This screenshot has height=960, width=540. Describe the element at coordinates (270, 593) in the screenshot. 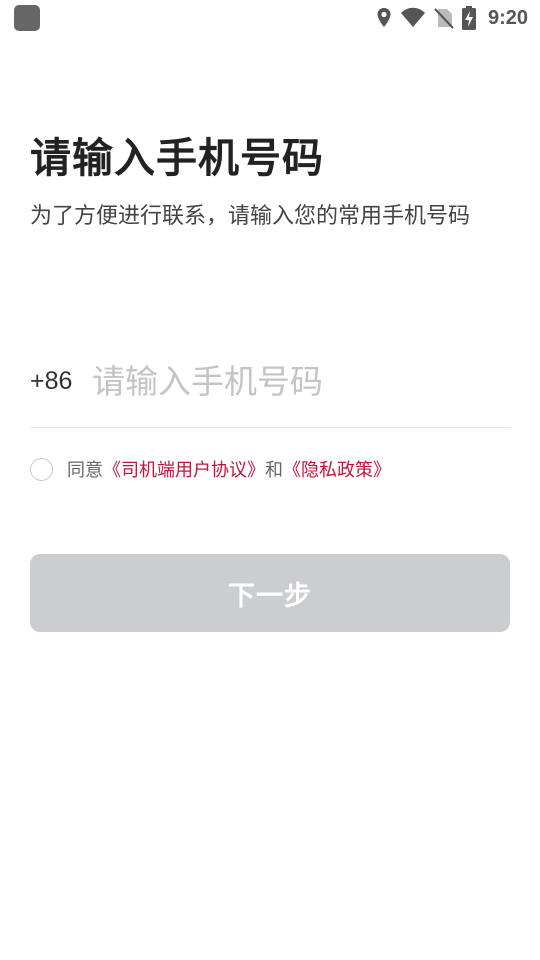

I see `next-button: 下一步` at that location.